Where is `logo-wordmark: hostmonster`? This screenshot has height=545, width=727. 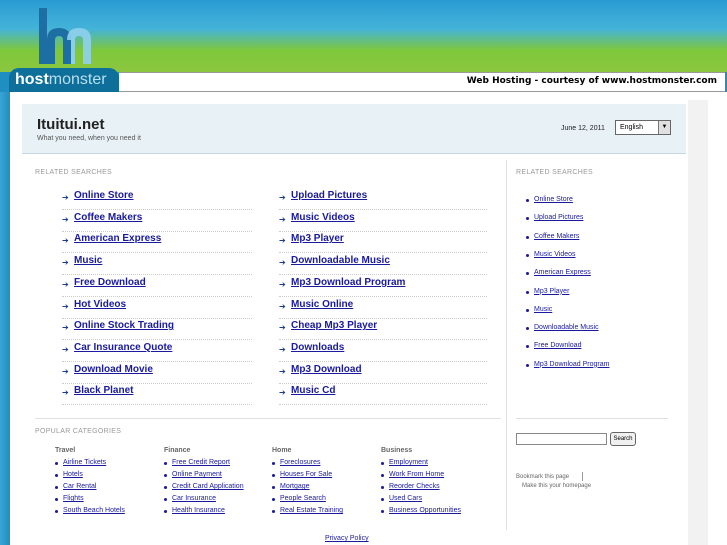
logo-wordmark: hostmonster is located at coordinates (64, 80).